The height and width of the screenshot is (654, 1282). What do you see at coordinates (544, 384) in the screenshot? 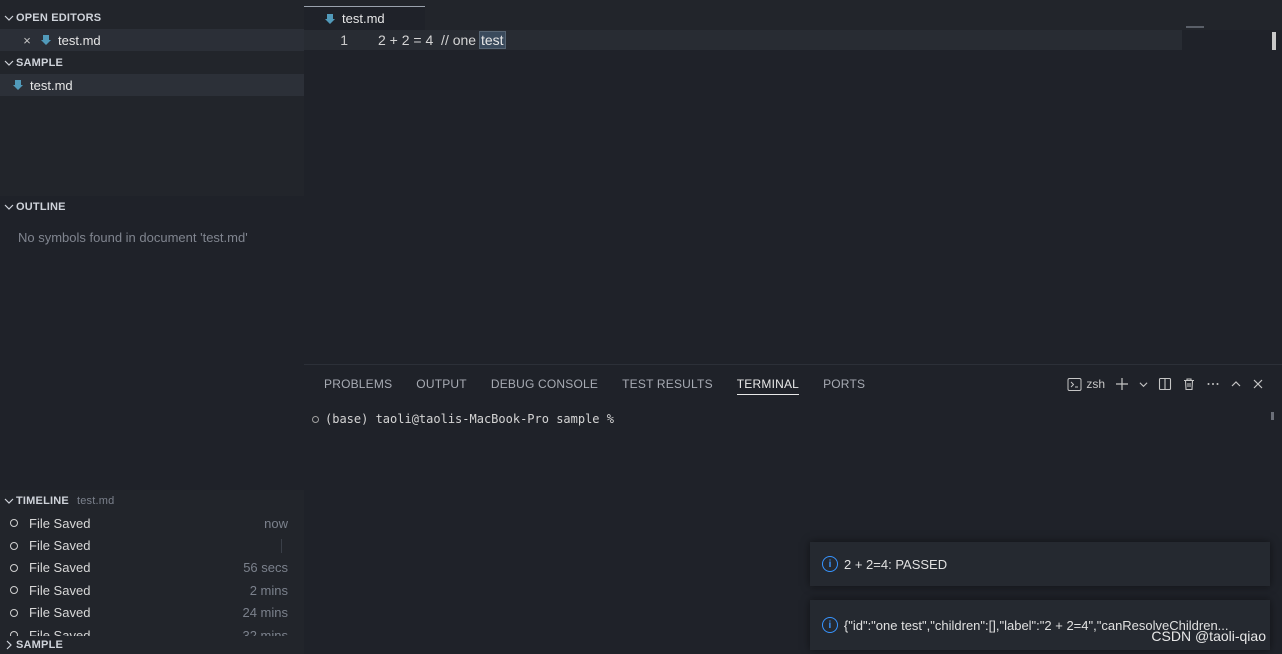
I see `tab-debug-console: DEBUG CONSOLE` at bounding box center [544, 384].